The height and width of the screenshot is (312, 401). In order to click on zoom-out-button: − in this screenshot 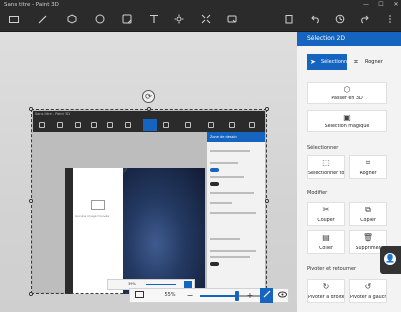, I will do `click(190, 296)`.